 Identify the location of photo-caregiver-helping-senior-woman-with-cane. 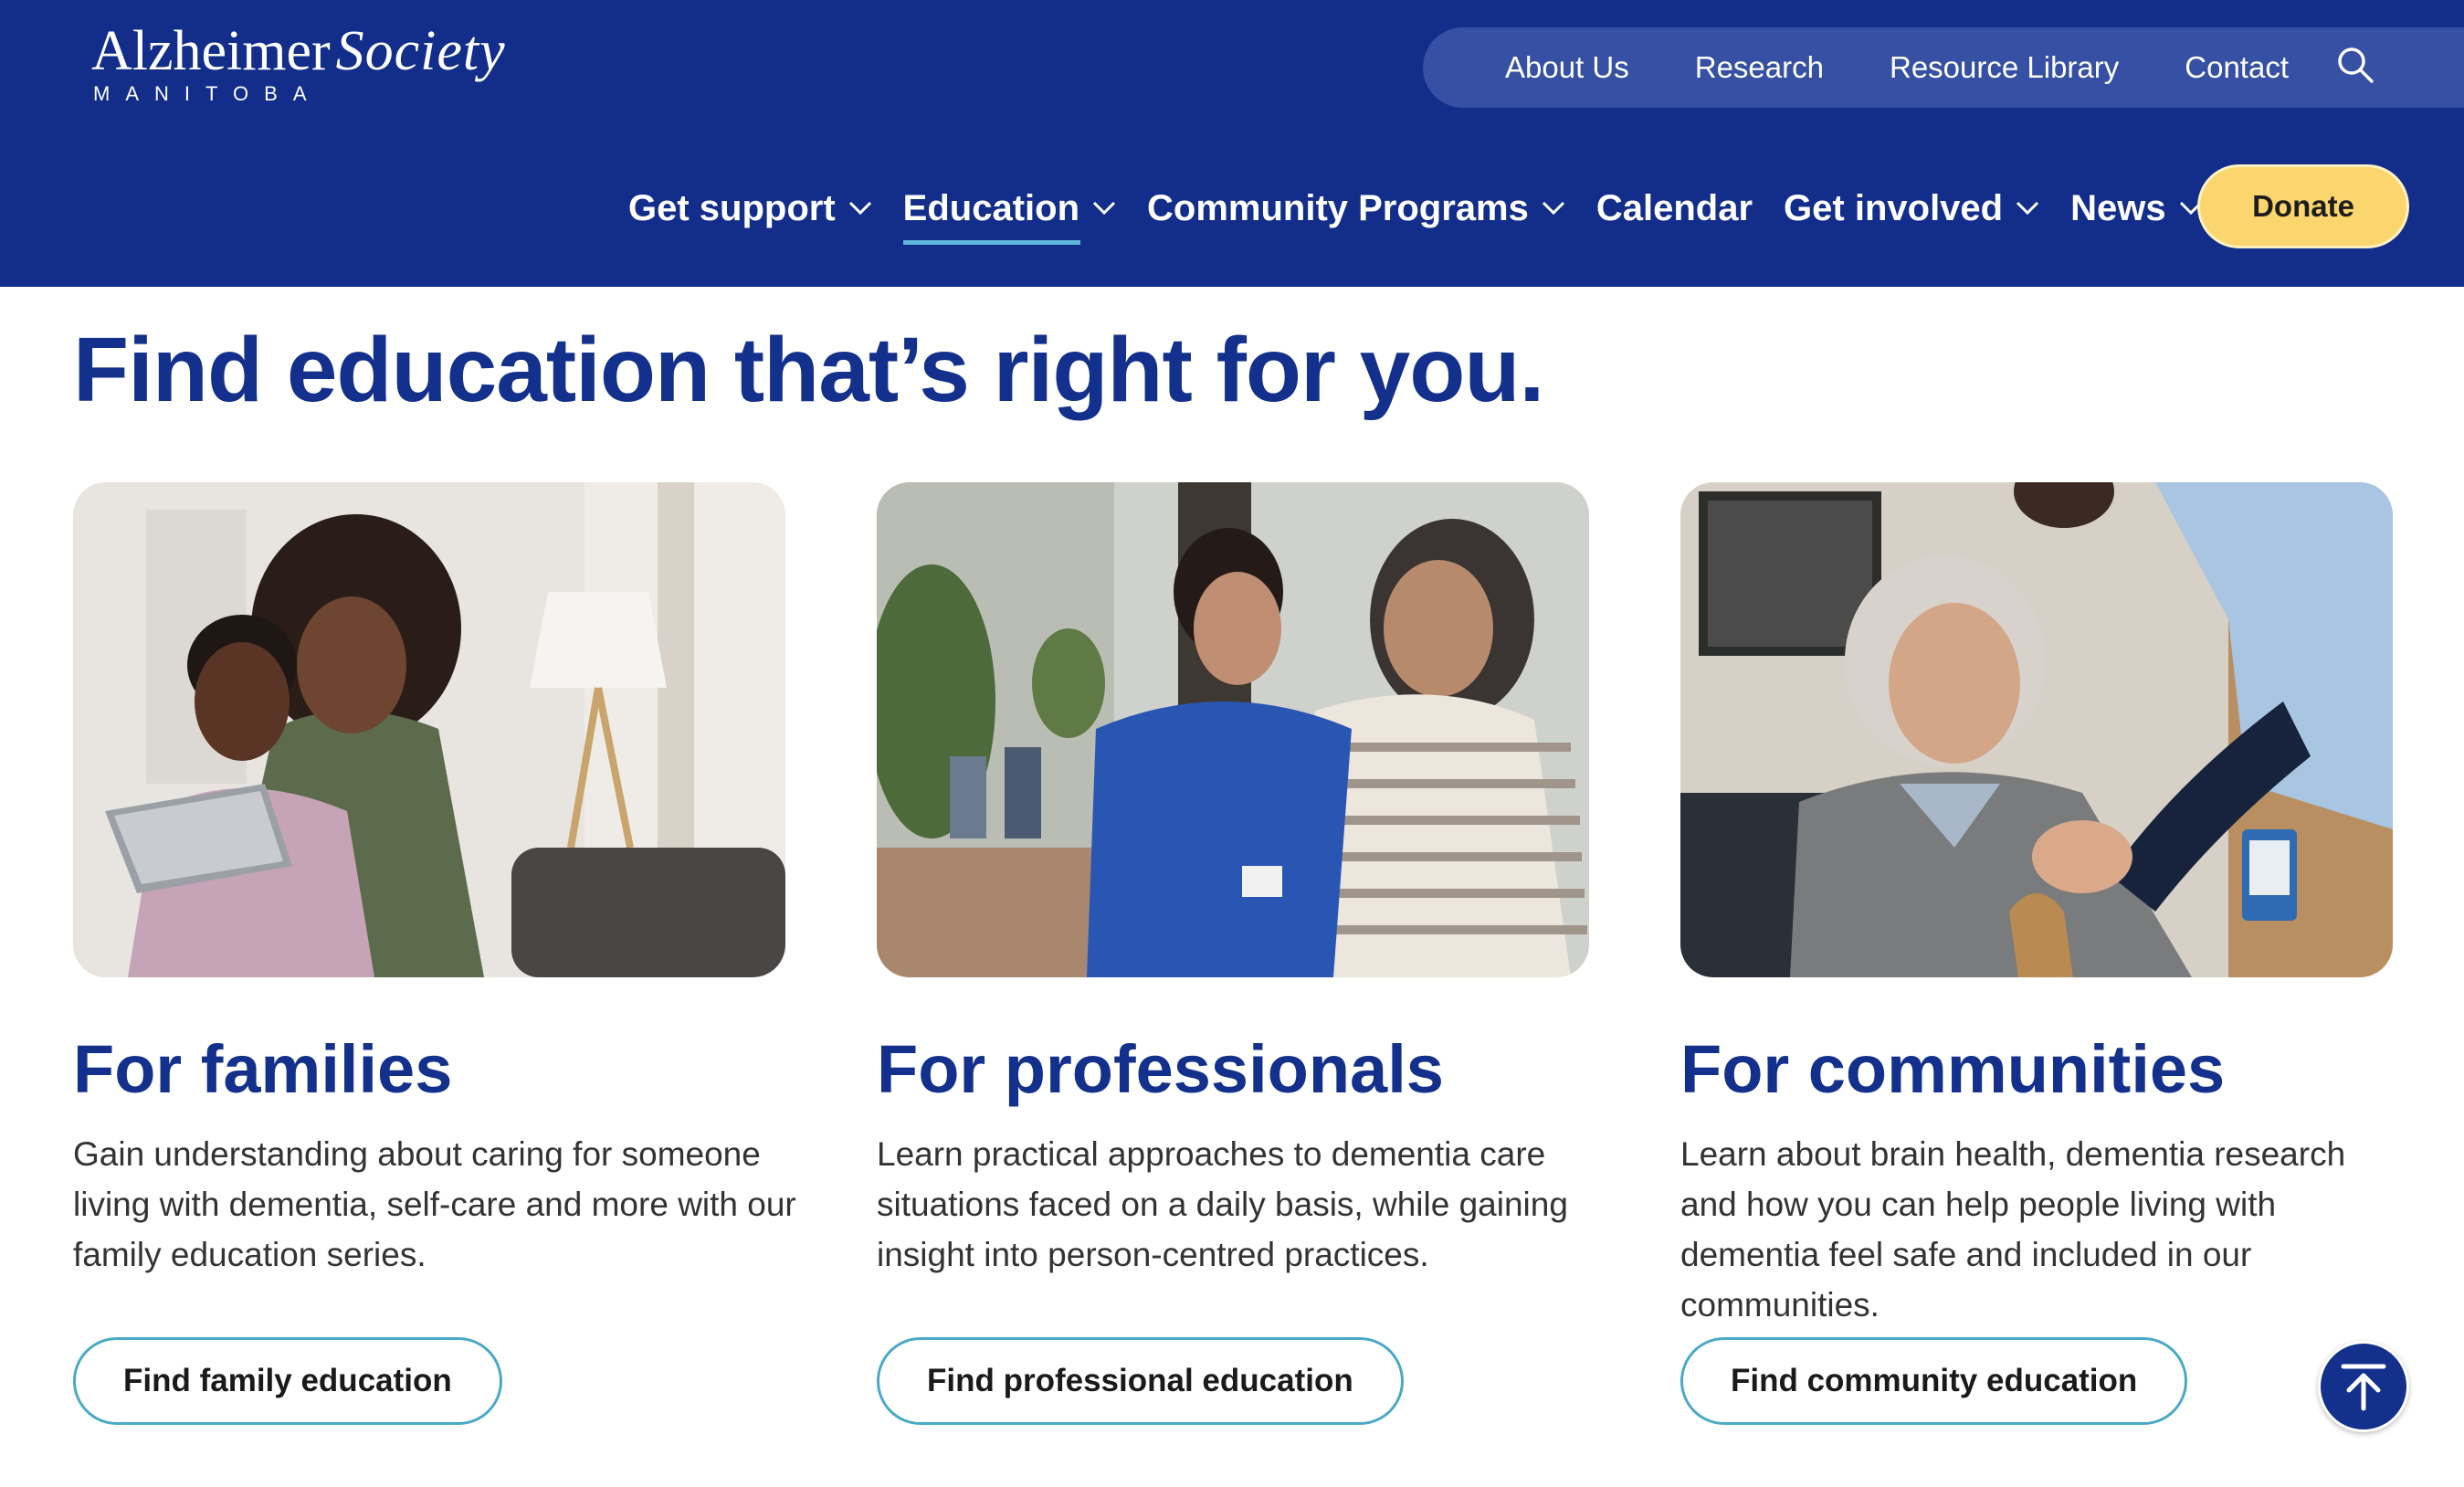
(2036, 729).